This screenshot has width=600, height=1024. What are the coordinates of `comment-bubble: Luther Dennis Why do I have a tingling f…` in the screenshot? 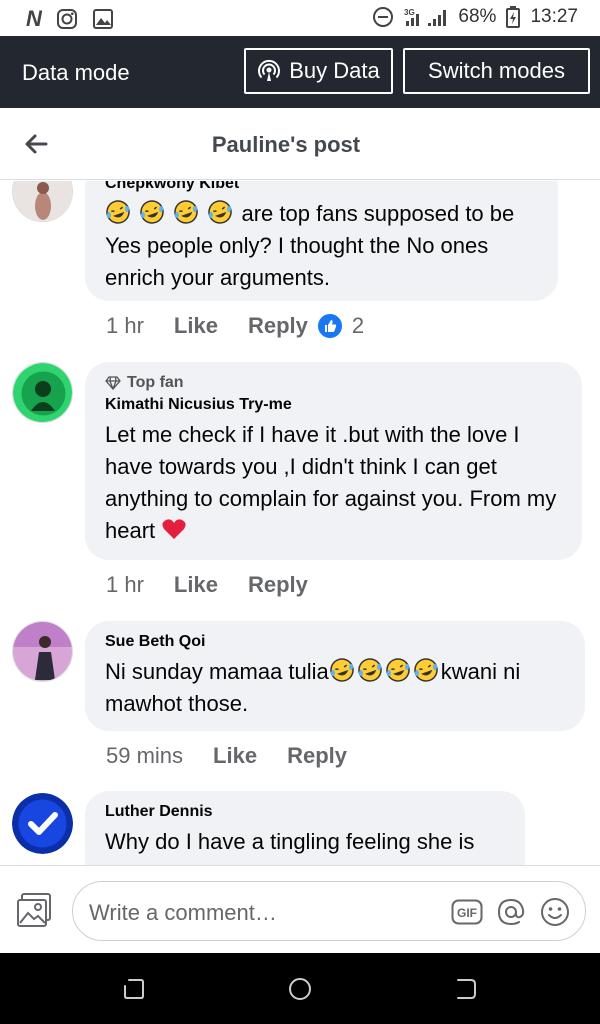 It's located at (305, 828).